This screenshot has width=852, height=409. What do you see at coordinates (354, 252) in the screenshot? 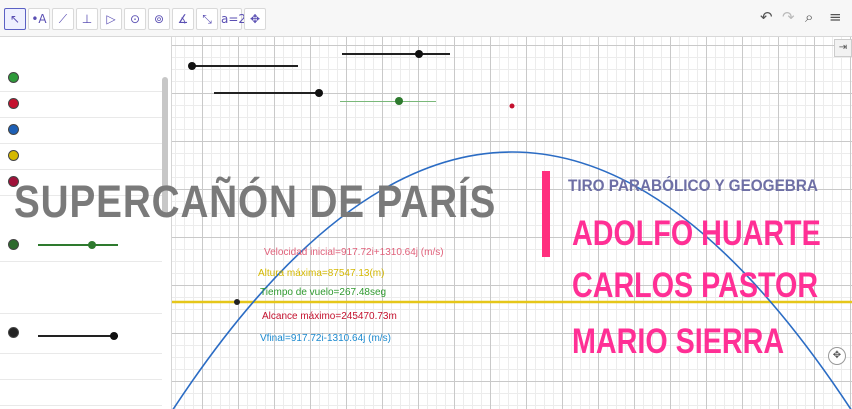
I see `initial-velocity-text: Velocidad inicial=917.72i+1310.64j (m/s)` at bounding box center [354, 252].